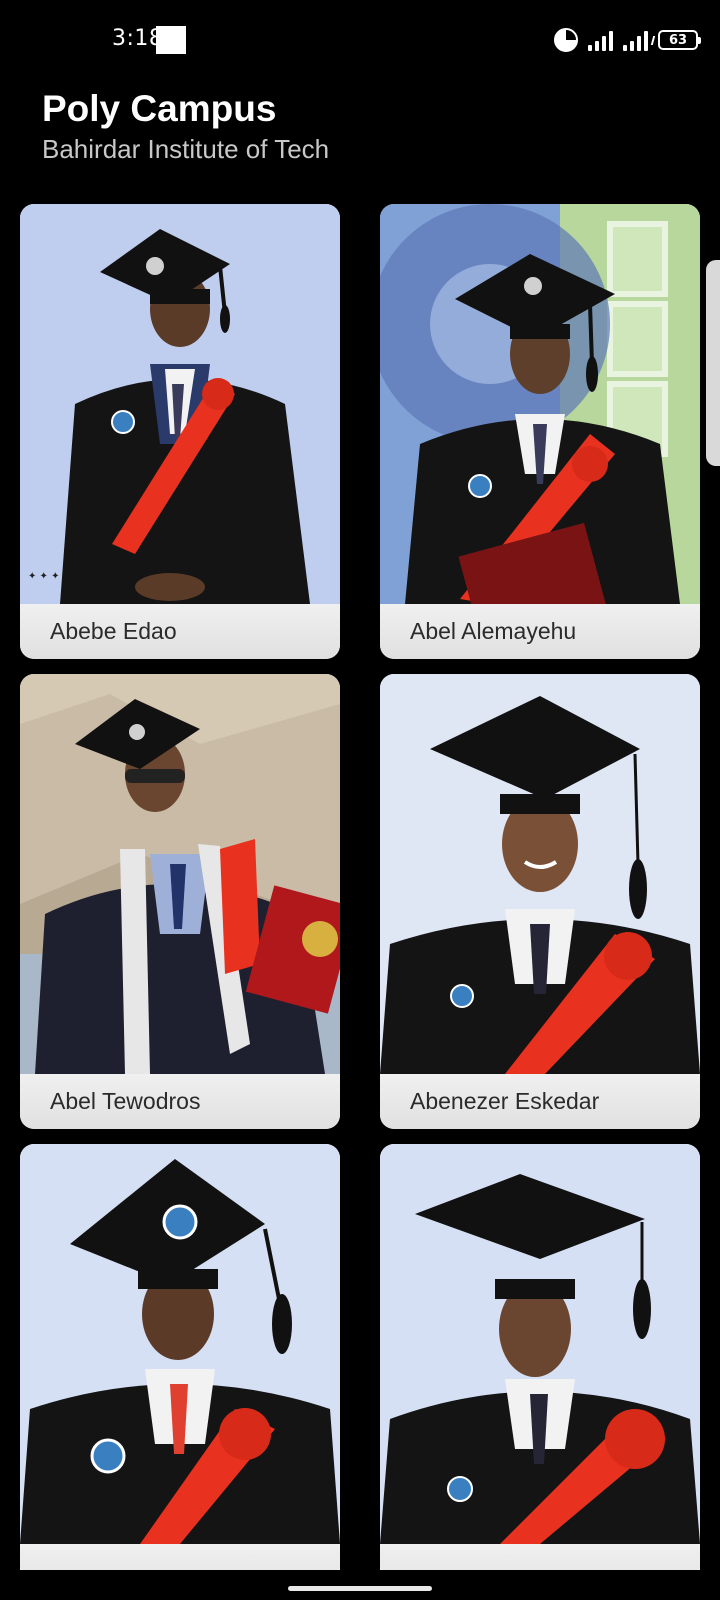  What do you see at coordinates (171, 40) in the screenshot?
I see `notification-icon` at bounding box center [171, 40].